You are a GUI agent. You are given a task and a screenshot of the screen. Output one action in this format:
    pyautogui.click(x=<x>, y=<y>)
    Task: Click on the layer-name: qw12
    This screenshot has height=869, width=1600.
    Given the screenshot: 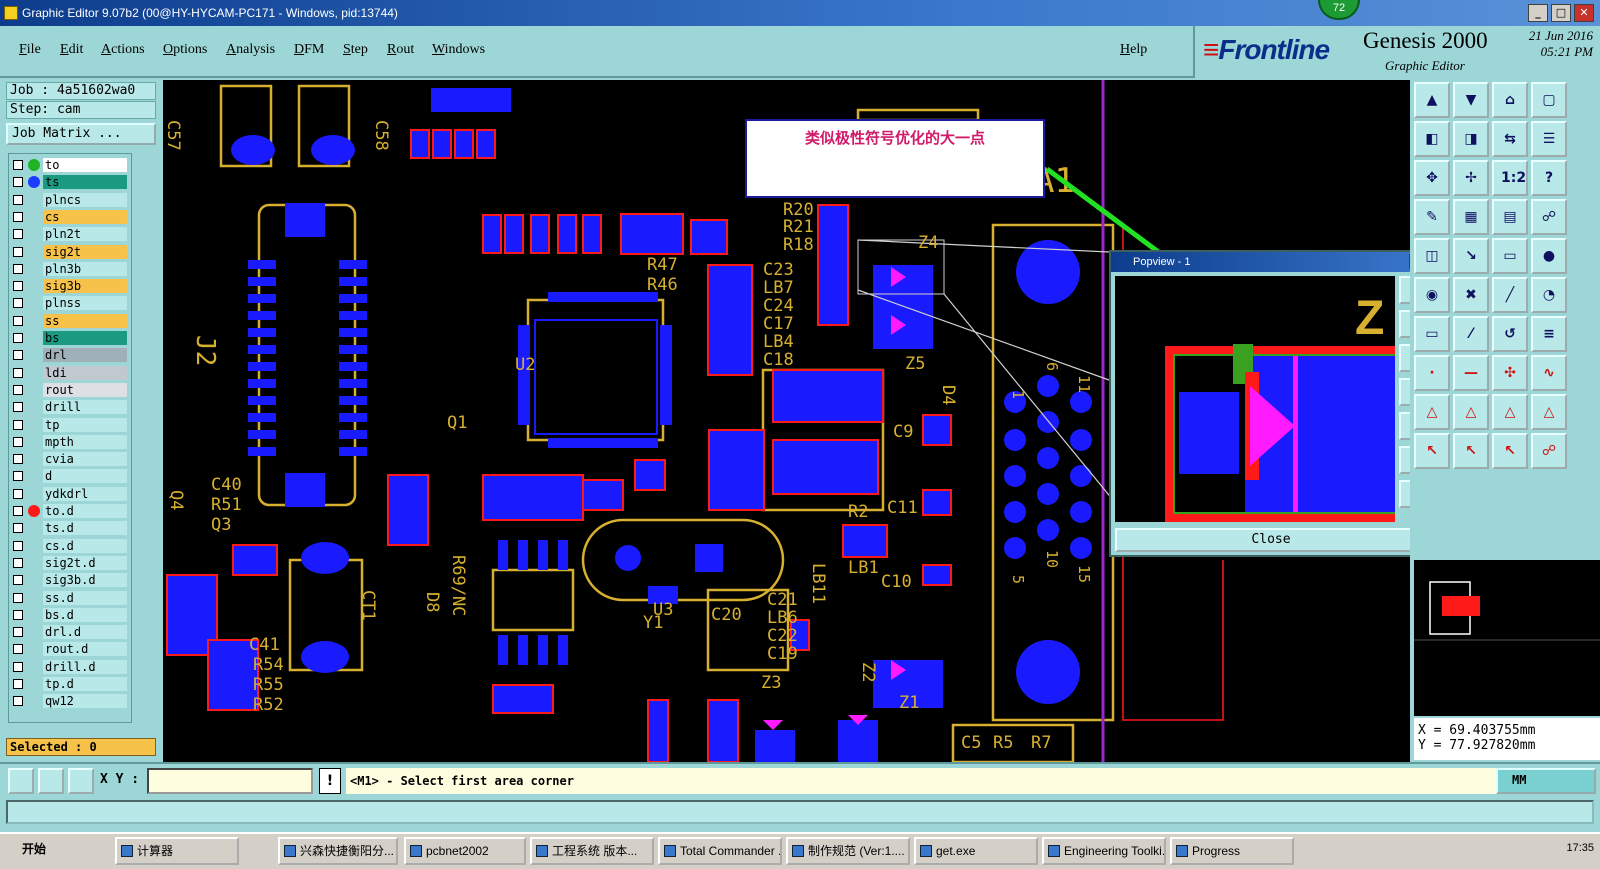 What is the action you would take?
    pyautogui.click(x=85, y=701)
    